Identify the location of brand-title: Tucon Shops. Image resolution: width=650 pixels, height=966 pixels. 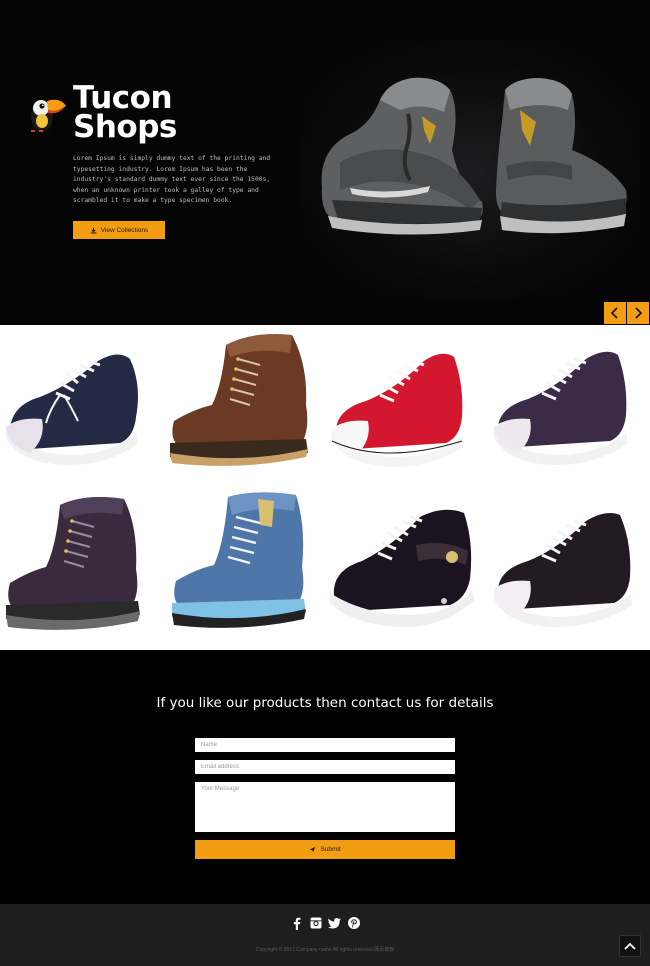
(125, 114).